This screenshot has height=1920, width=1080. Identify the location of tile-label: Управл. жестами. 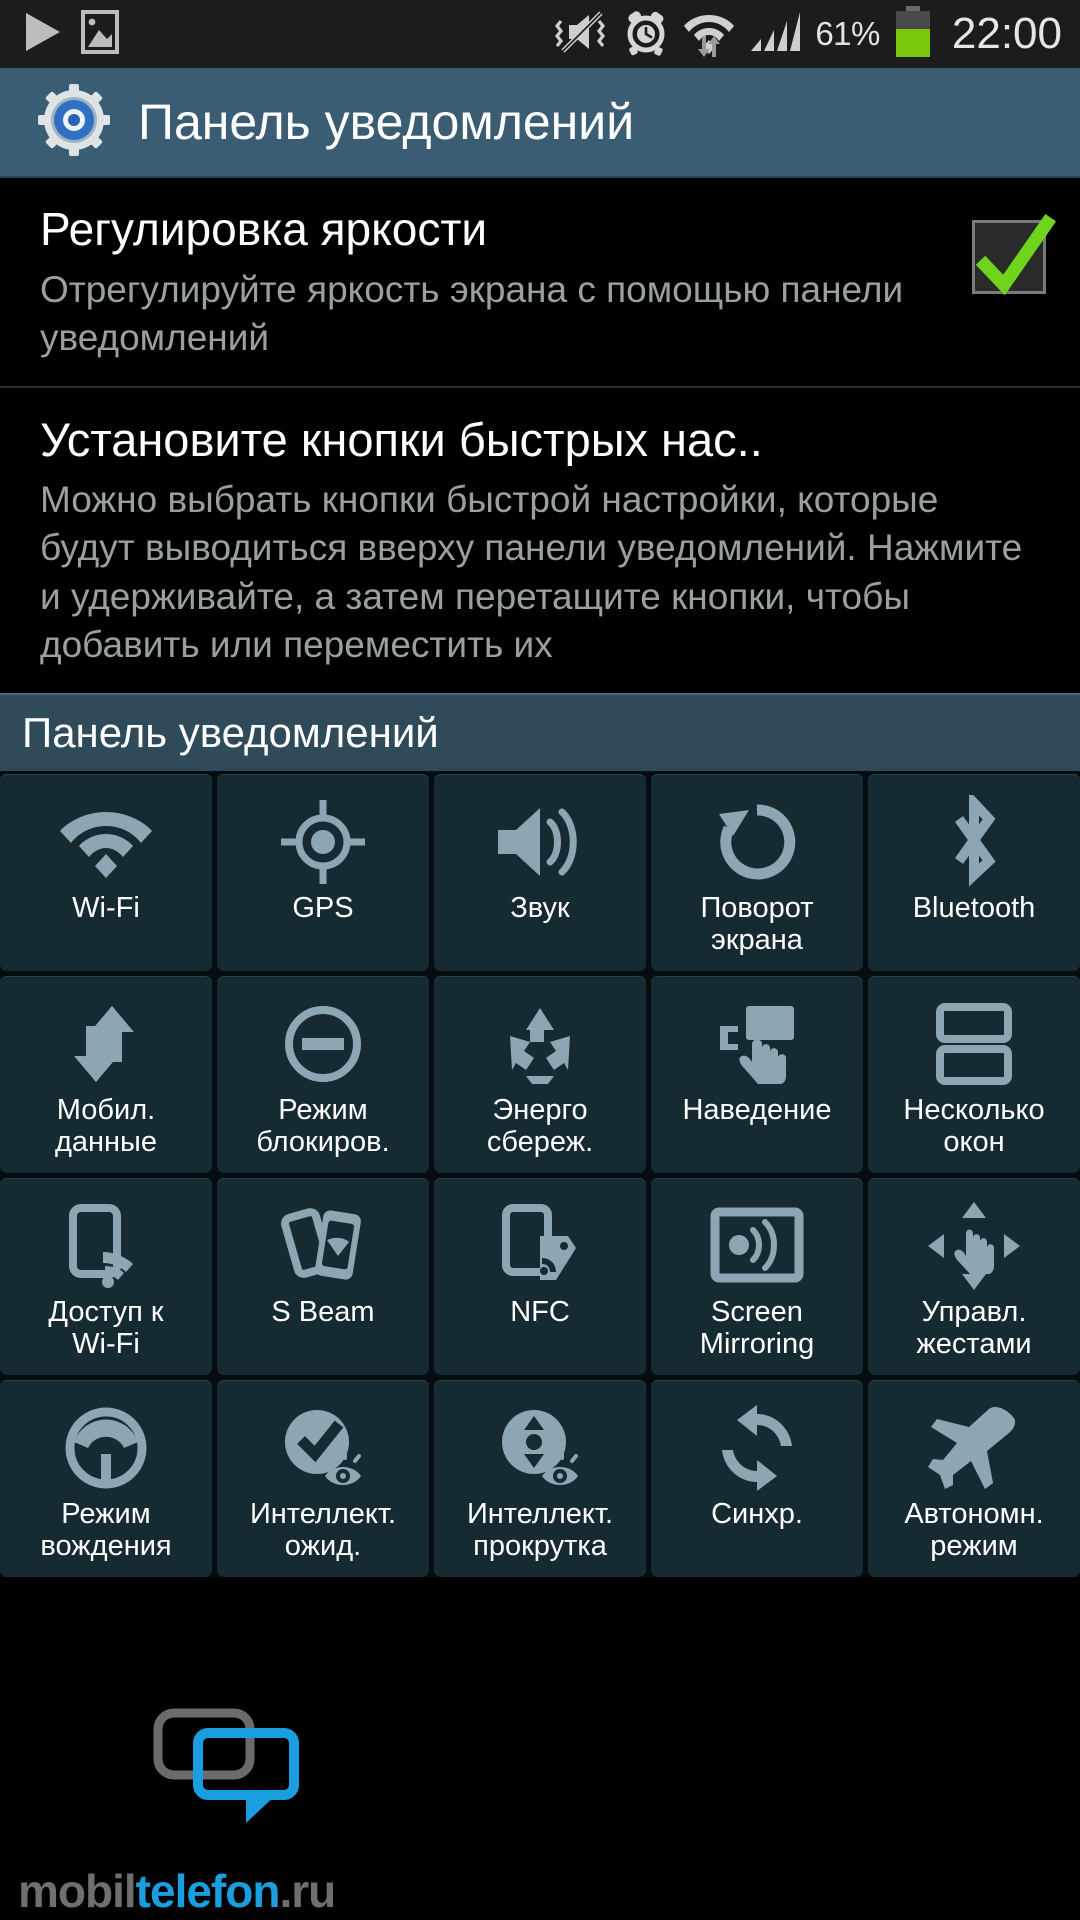
(974, 1328).